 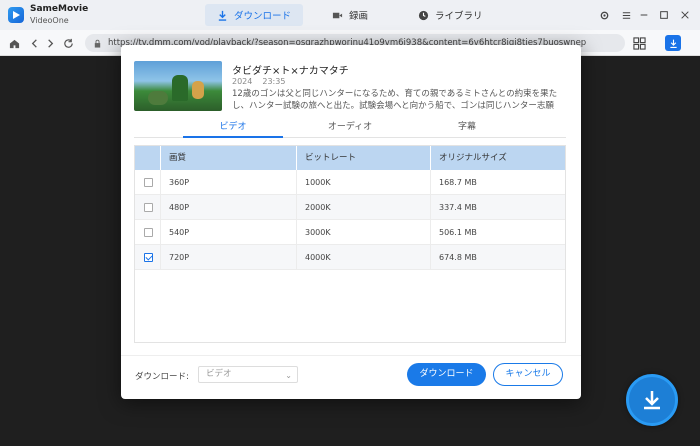 What do you see at coordinates (233, 128) in the screenshot?
I see `tab-video: ビデオ` at bounding box center [233, 128].